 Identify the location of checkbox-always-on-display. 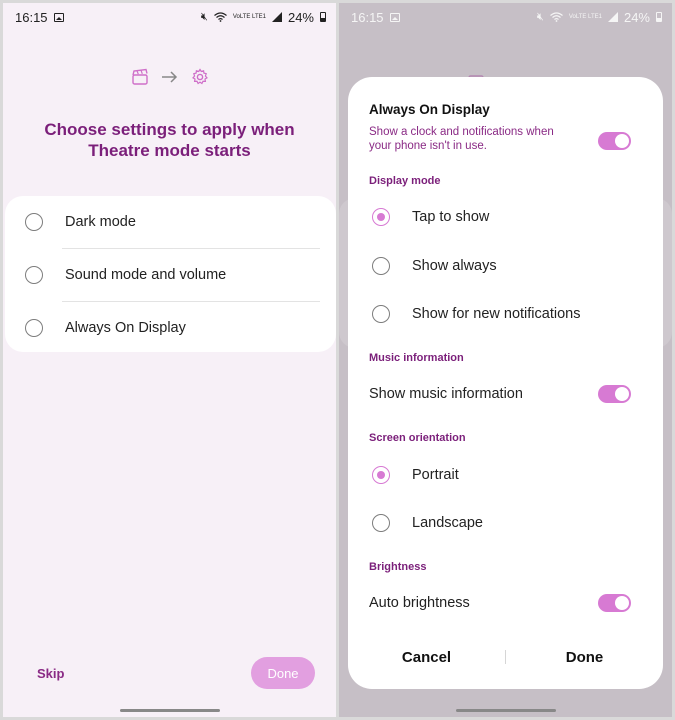
(34, 328).